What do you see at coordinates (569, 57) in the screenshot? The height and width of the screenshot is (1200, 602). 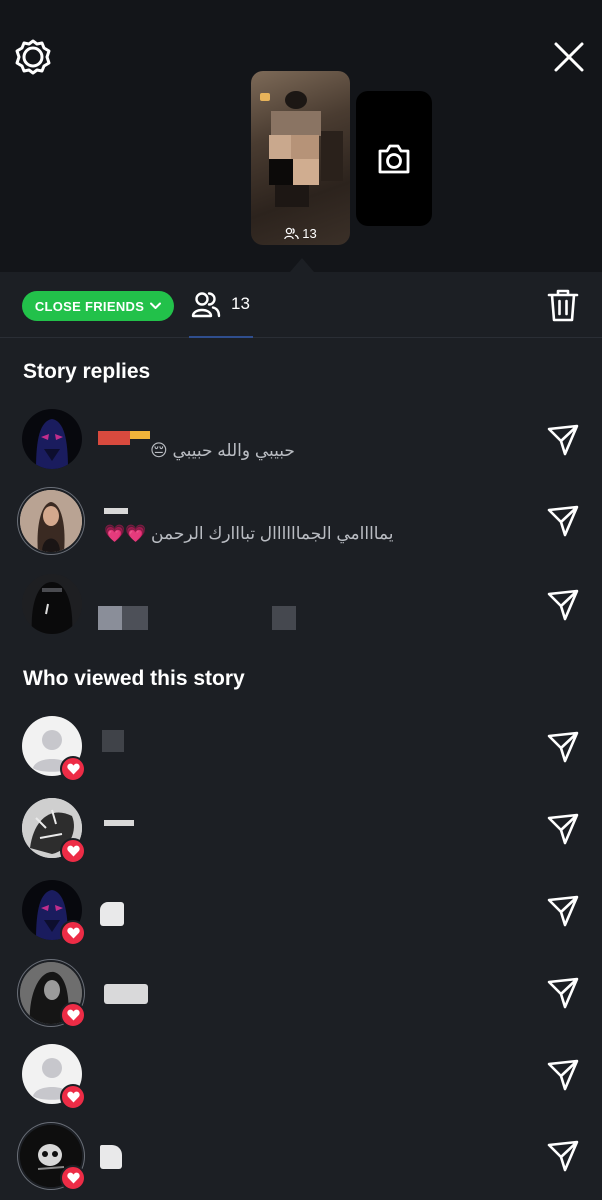 I see `close-icon` at bounding box center [569, 57].